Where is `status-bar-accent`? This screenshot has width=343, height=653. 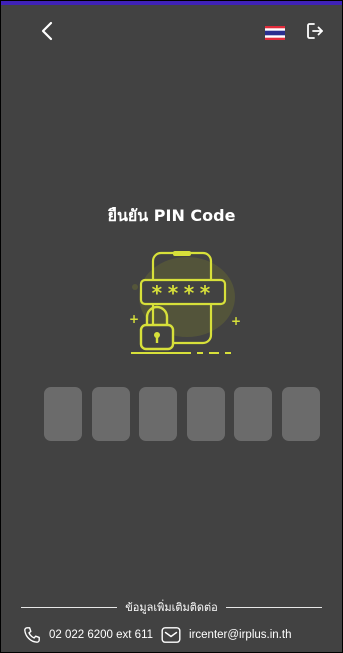
status-bar-accent is located at coordinates (171, 3).